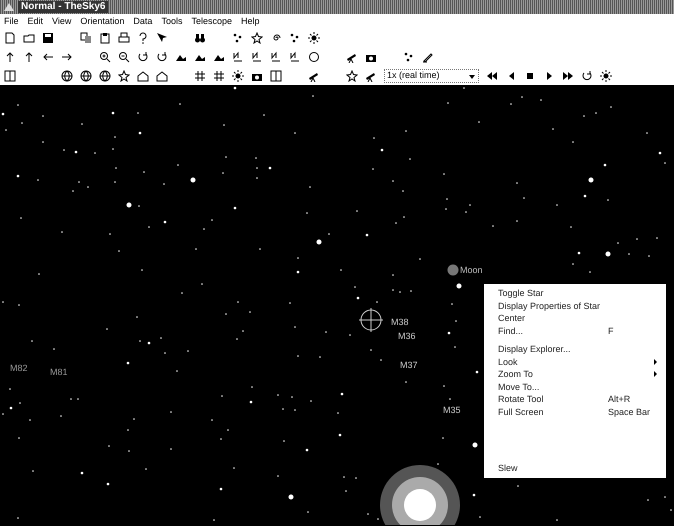 The image size is (674, 526). Describe the element at coordinates (314, 56) in the screenshot. I see `circle-icon` at that location.